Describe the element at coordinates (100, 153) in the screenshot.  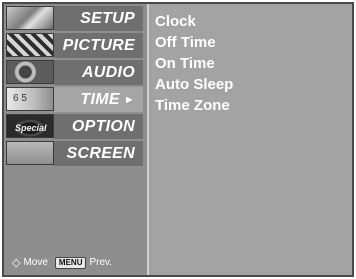
I see `menu-item-label: SCREEN` at that location.